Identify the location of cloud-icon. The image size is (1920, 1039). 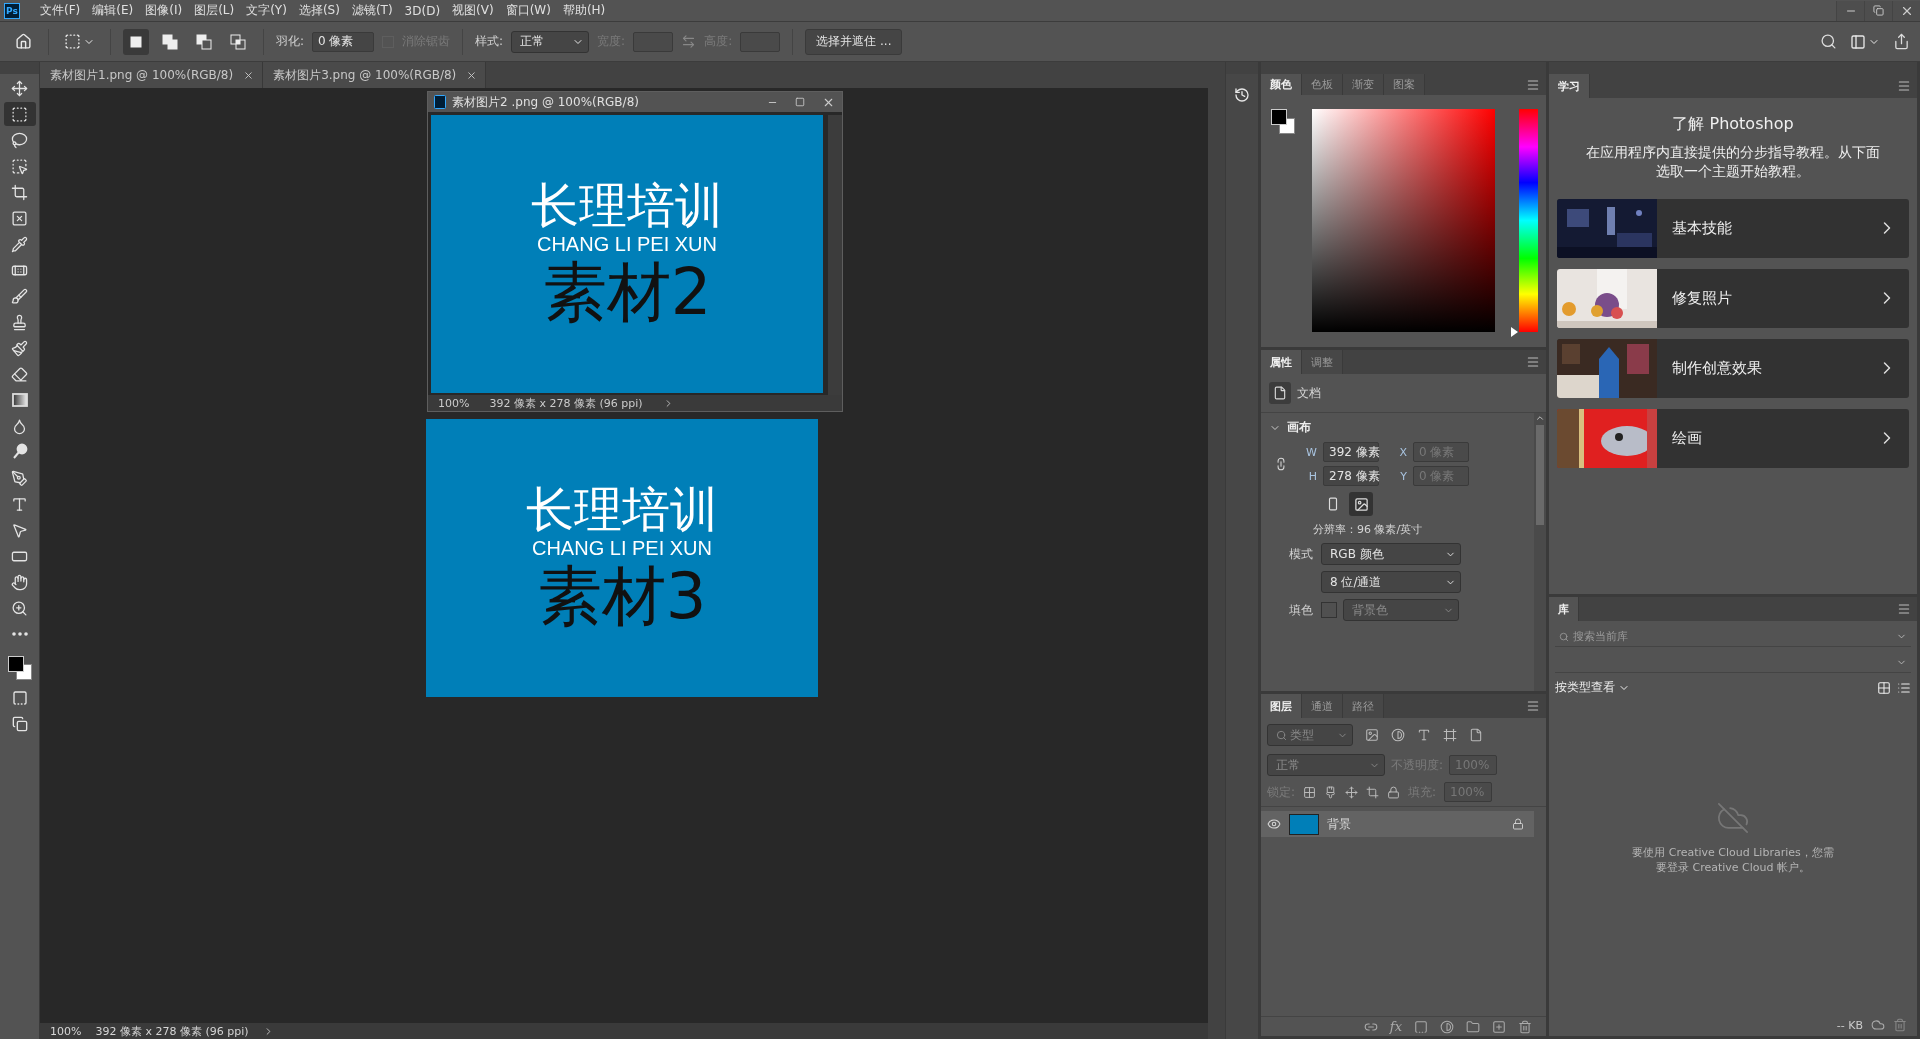
(1878, 1025).